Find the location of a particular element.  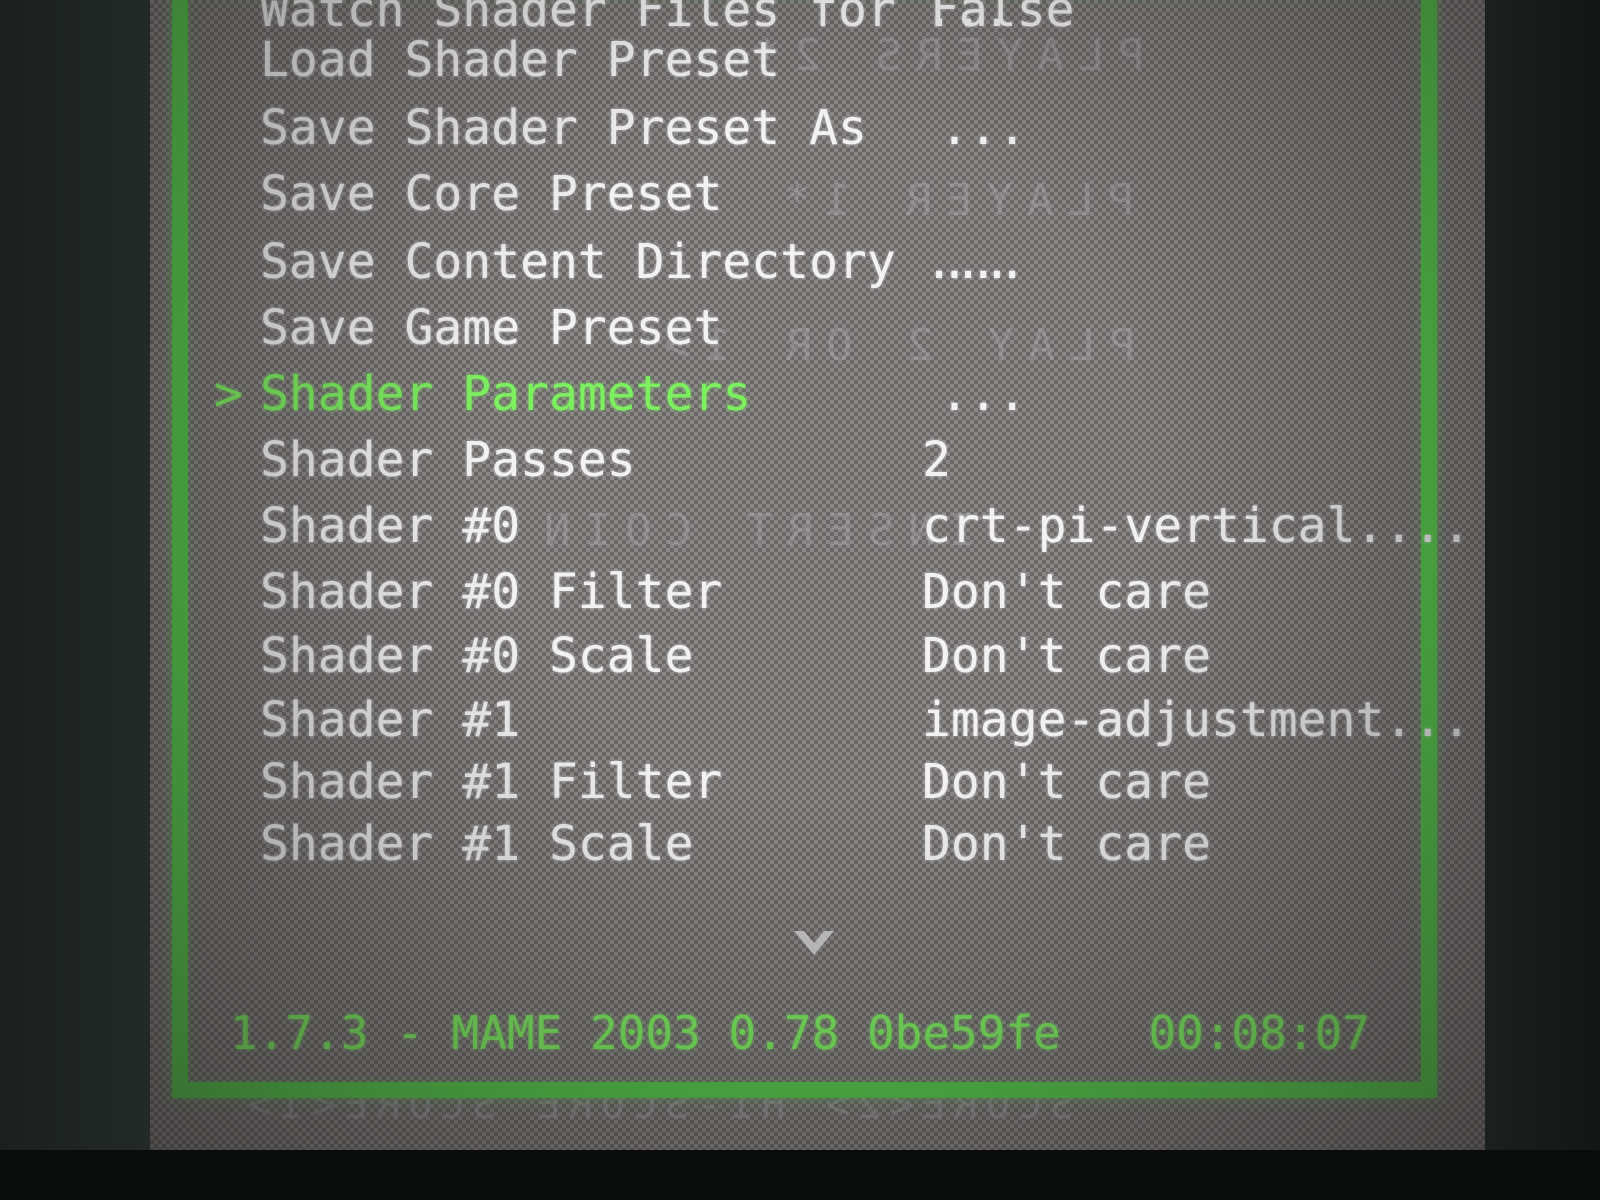

menu-item-label: Save Core Preset is located at coordinates (491, 194).